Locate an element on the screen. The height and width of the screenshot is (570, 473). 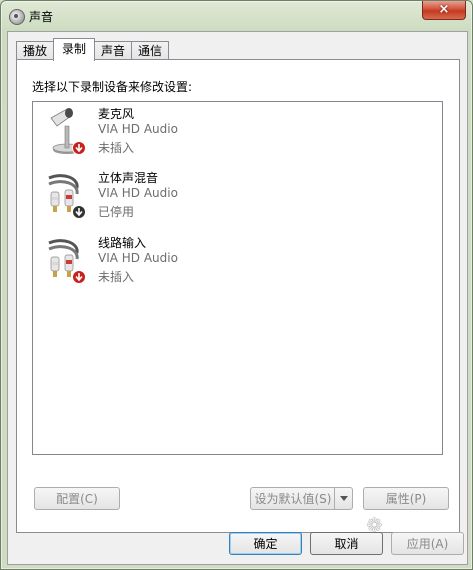
device-item-stereo-mix: 立体声混音 VIA HD Audio 已停用 is located at coordinates (237, 197).